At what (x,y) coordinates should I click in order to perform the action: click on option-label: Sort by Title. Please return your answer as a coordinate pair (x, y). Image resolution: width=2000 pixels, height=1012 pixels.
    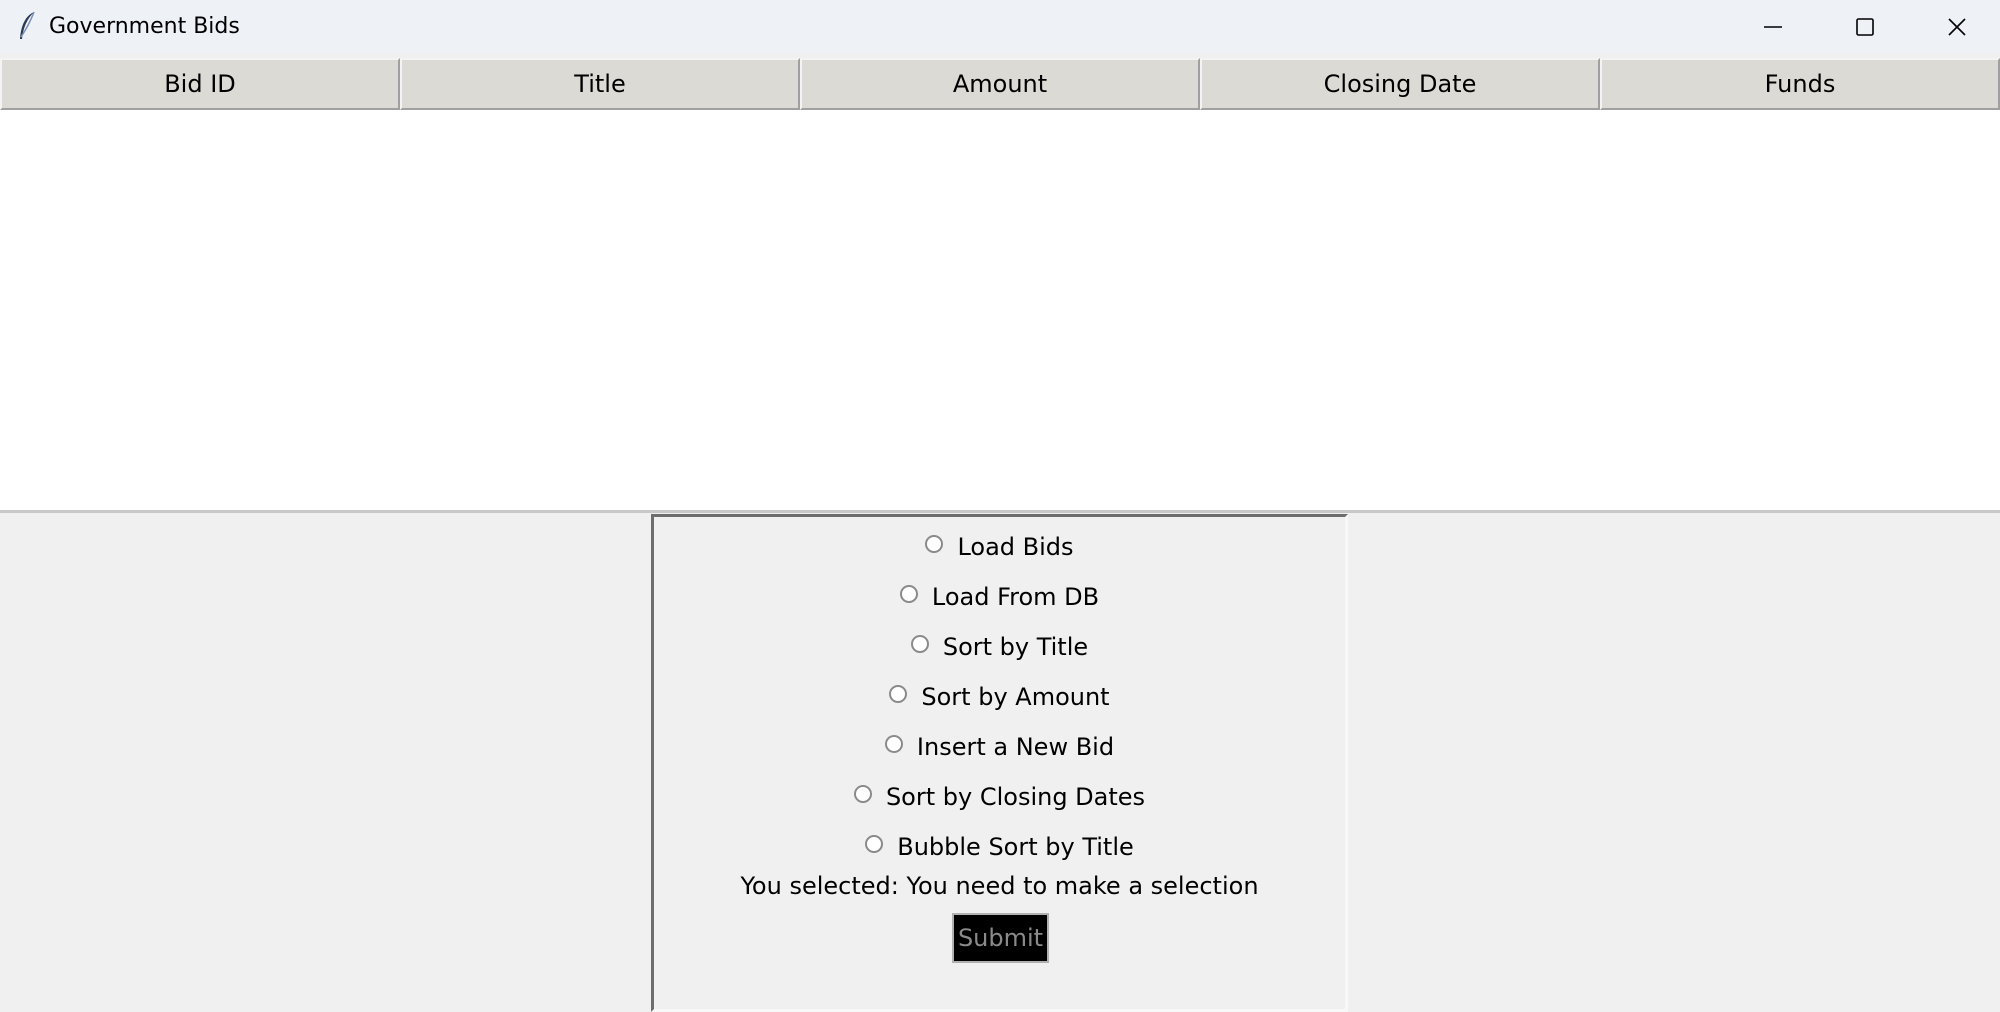
    Looking at the image, I should click on (1015, 647).